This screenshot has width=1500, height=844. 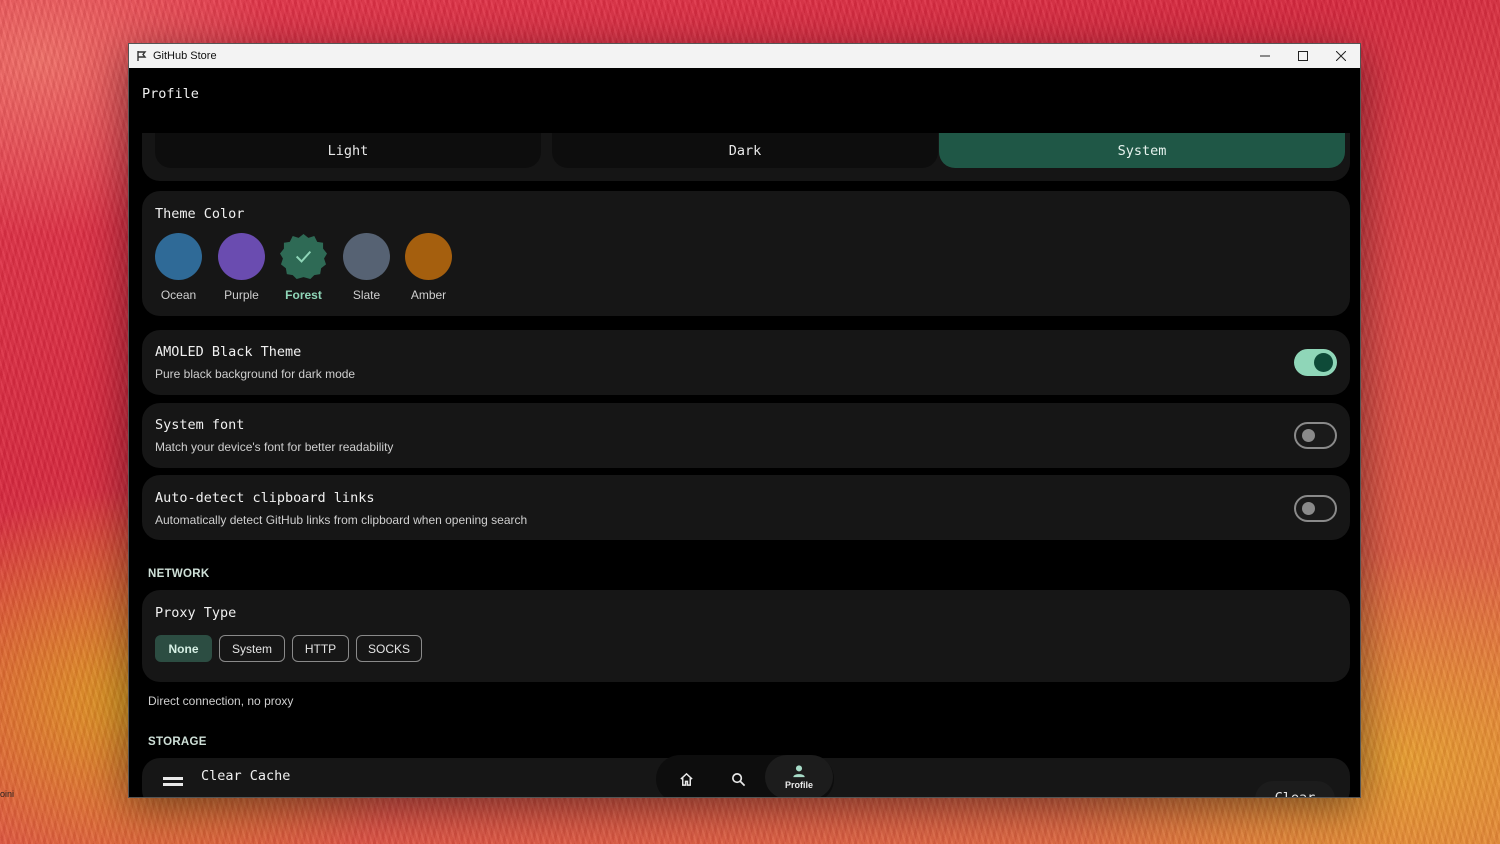 What do you see at coordinates (142, 56) in the screenshot?
I see `app-logo-icon` at bounding box center [142, 56].